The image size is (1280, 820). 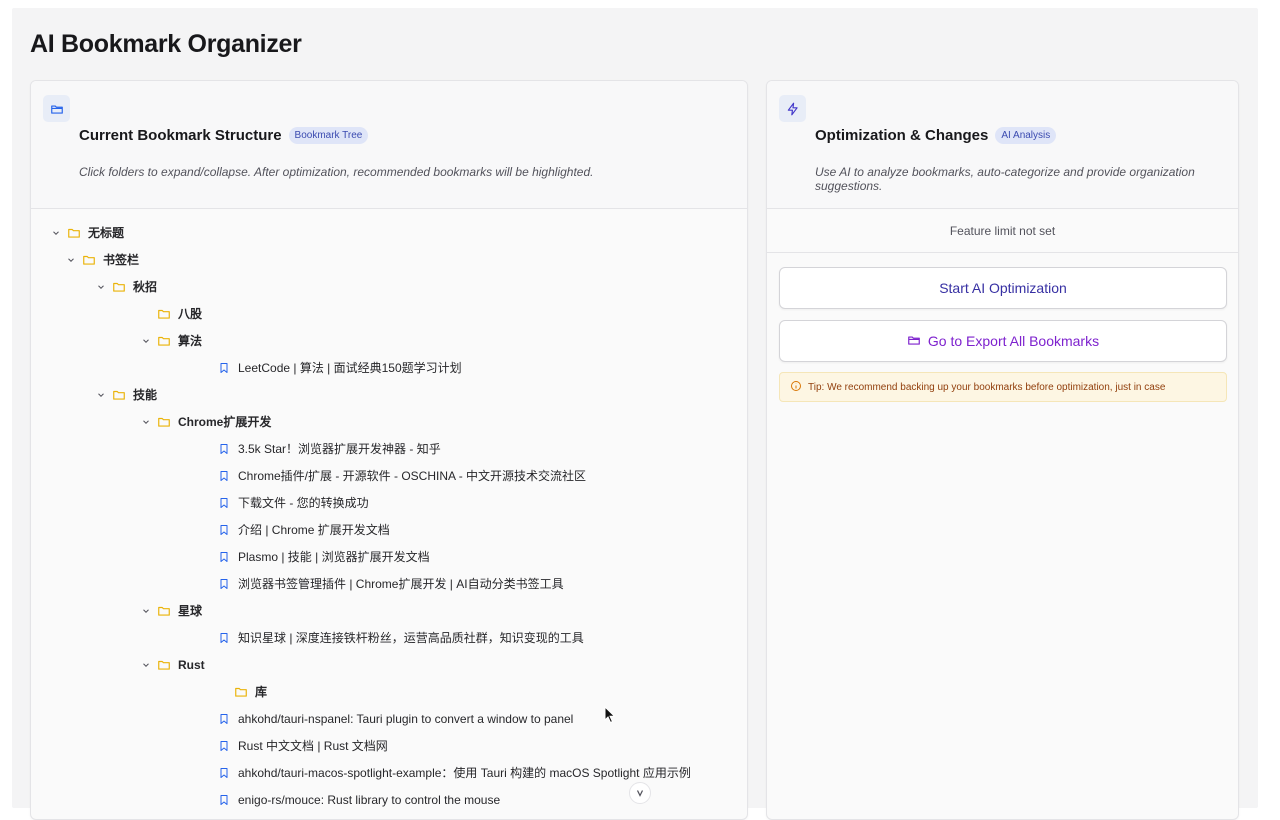 I want to click on tree-bookmark-row: 介绍 | Chrome 扩展开发文档, so click(x=303, y=529).